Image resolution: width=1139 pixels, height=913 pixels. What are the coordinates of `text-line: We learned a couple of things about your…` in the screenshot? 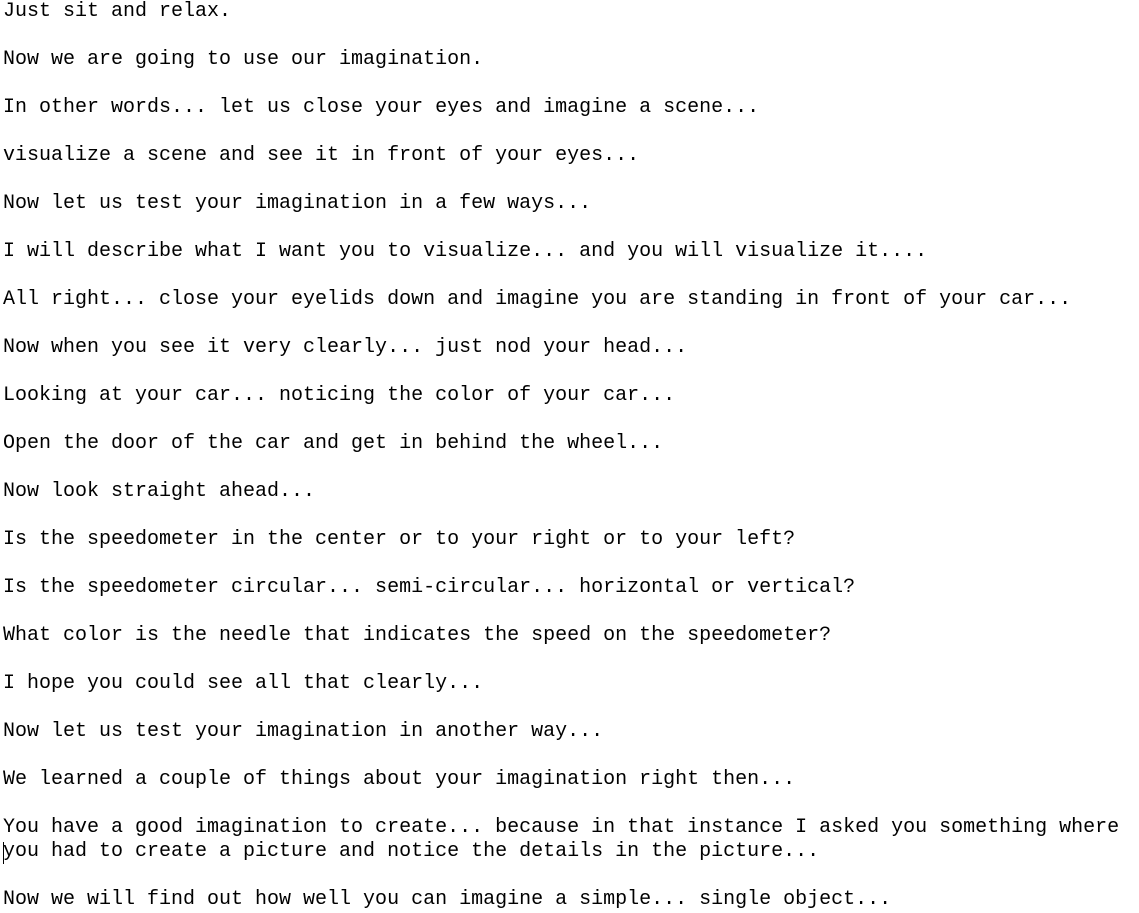 It's located at (399, 779).